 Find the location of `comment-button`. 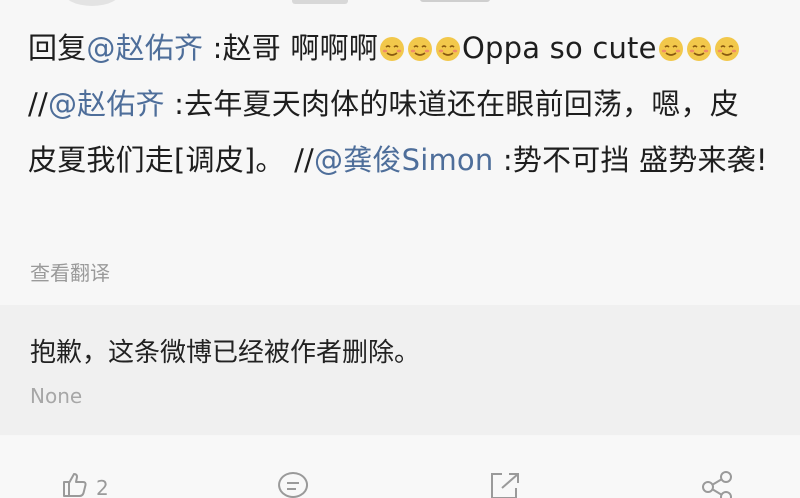

comment-button is located at coordinates (293, 484).